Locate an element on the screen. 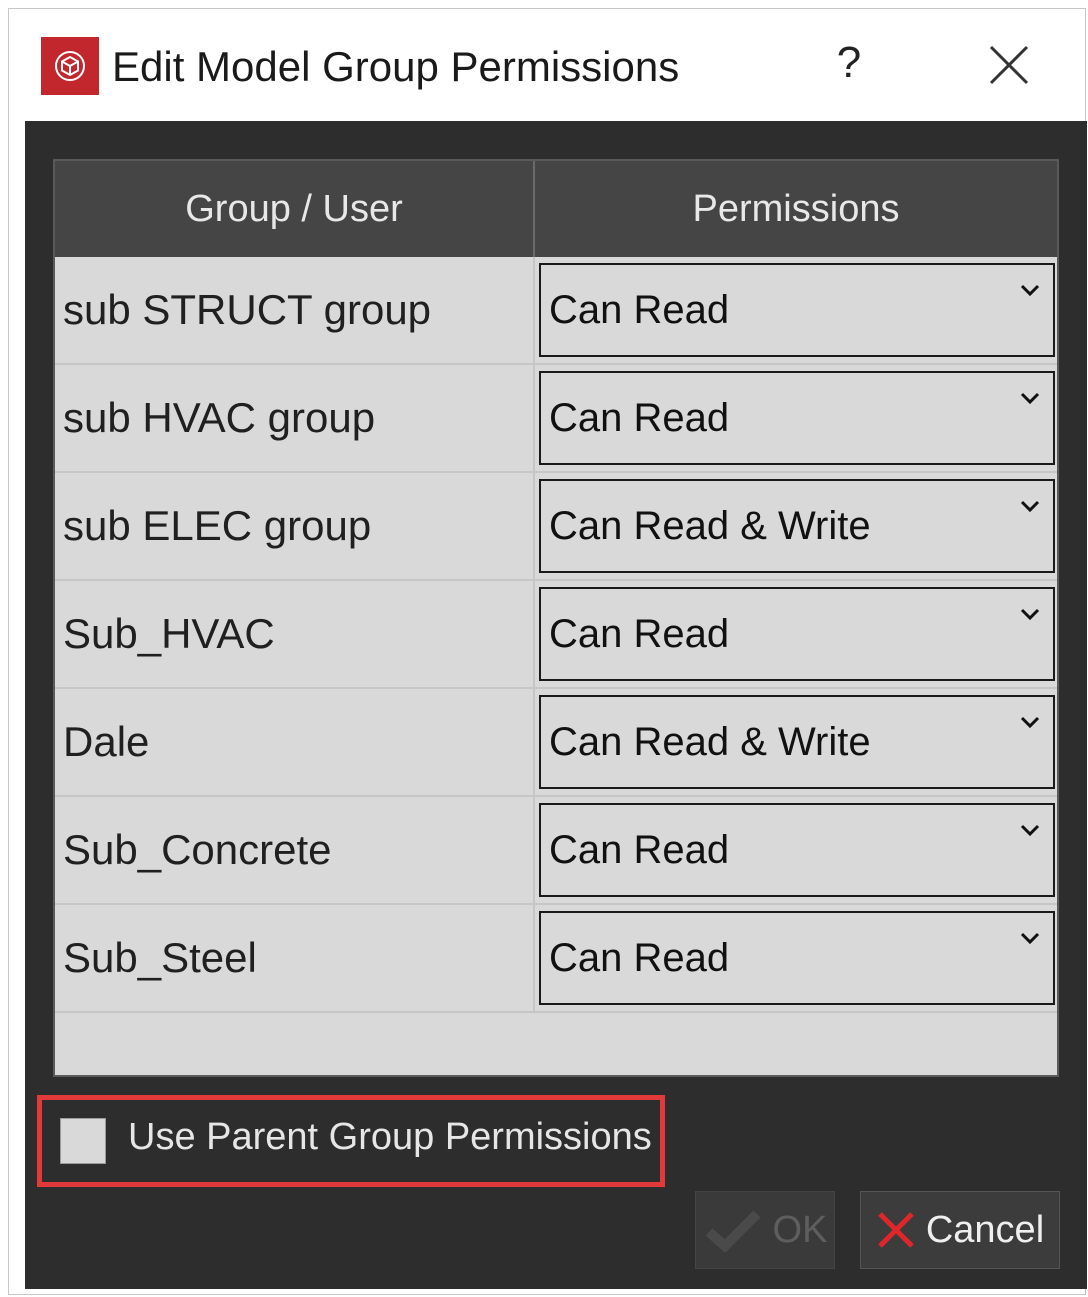 This screenshot has width=1088, height=1297. table-row: sub STRUCT group Can Read is located at coordinates (556, 311).